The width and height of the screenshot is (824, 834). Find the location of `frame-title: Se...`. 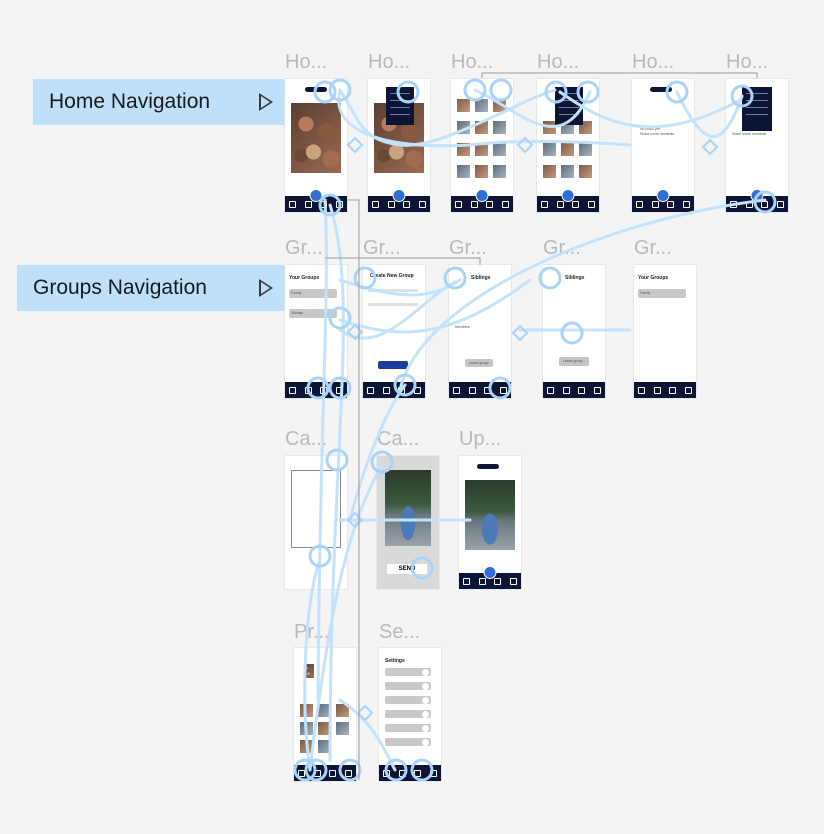

frame-title: Se... is located at coordinates (399, 632).